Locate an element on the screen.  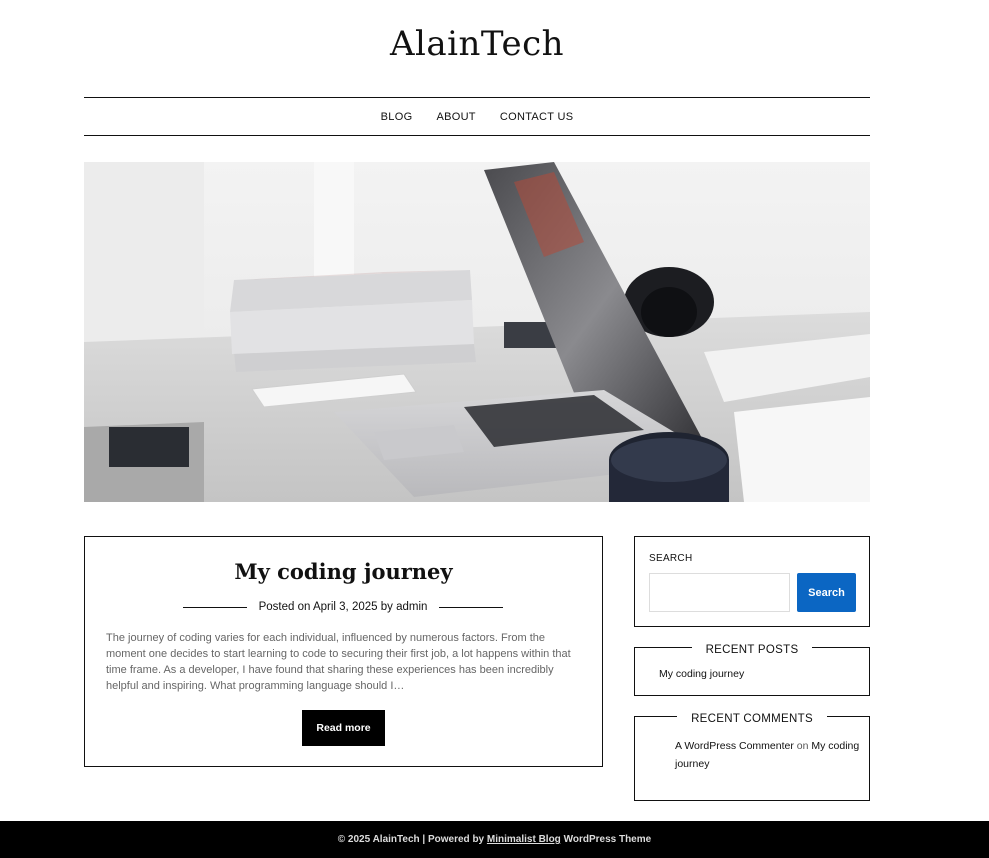
footer-copyright: © 2025 AlainTech | Powered by is located at coordinates (411, 839).